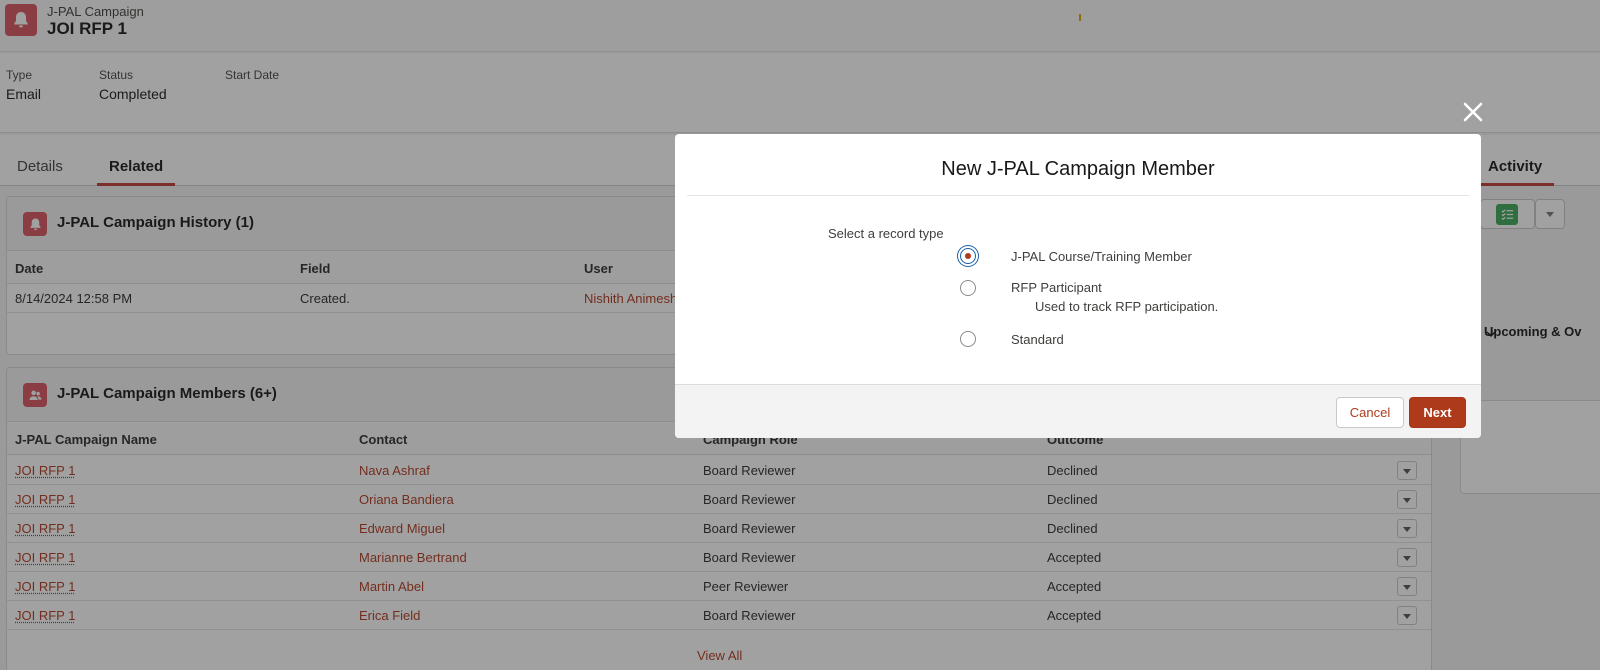 This screenshot has width=1600, height=670. I want to click on close-icon, so click(1473, 112).